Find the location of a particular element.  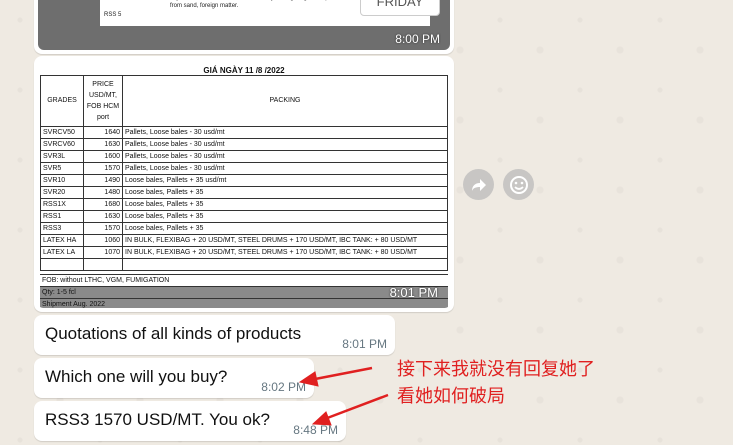

annotation-arrow-1-head is located at coordinates (308, 379).